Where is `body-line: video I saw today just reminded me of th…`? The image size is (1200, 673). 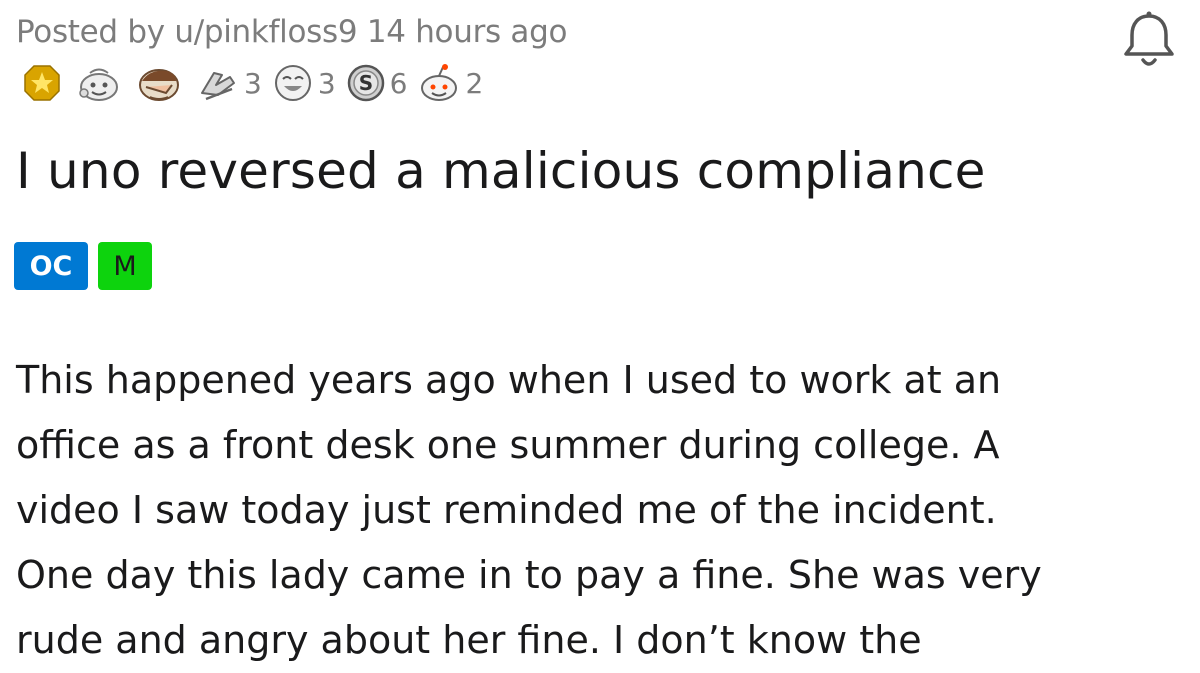
body-line: video I saw today just reminded me of th… is located at coordinates (506, 510).